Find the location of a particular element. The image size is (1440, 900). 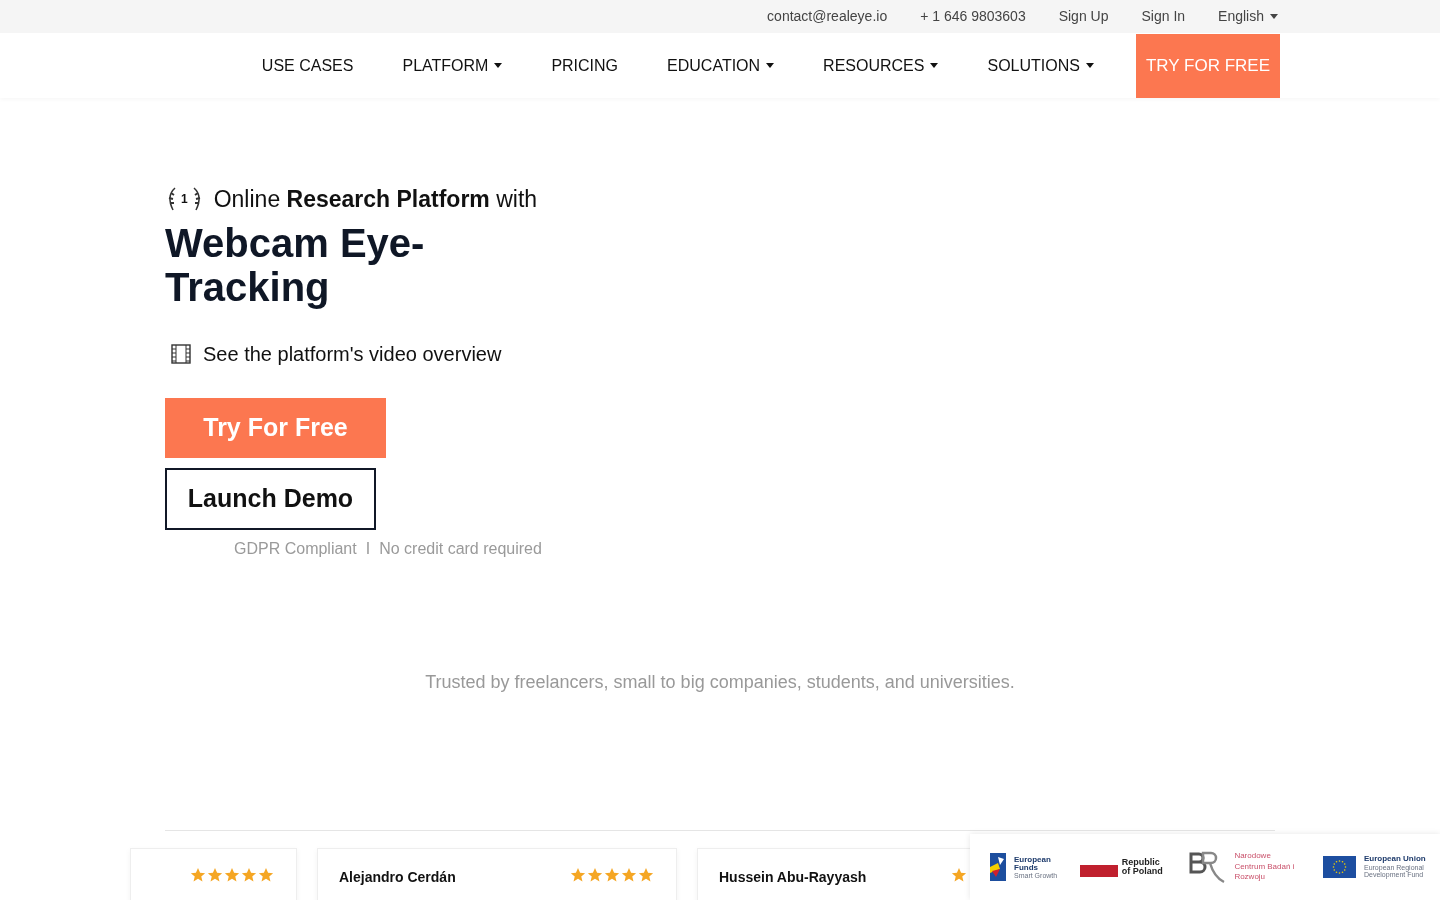

logo-title: European Funds is located at coordinates (1032, 863).